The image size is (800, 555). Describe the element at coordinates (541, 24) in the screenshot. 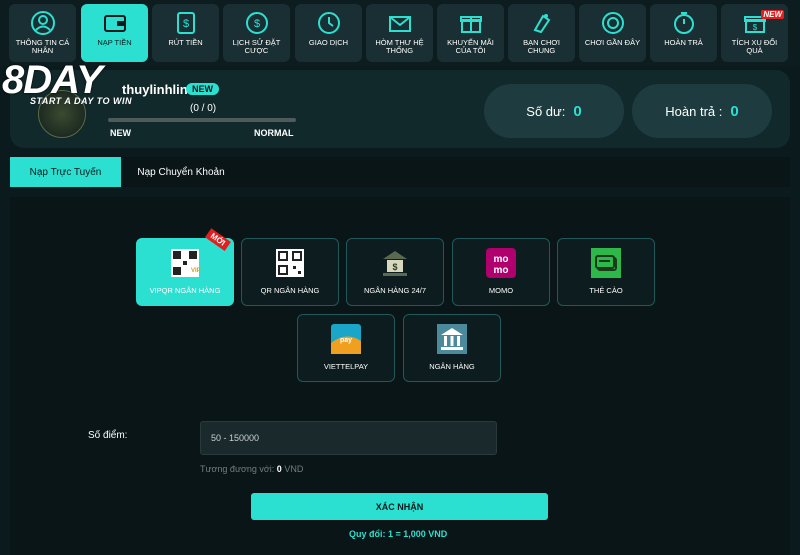

I see `friends-icon` at that location.